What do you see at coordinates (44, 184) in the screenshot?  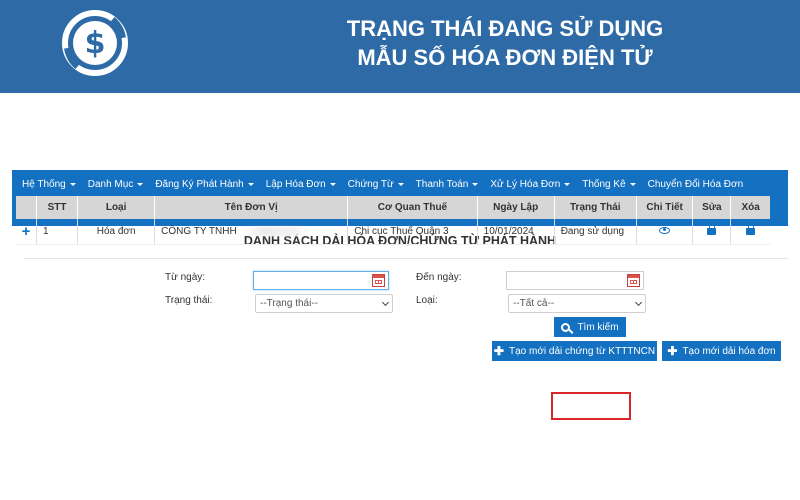 I see `nav-item-label: Hệ Thống` at bounding box center [44, 184].